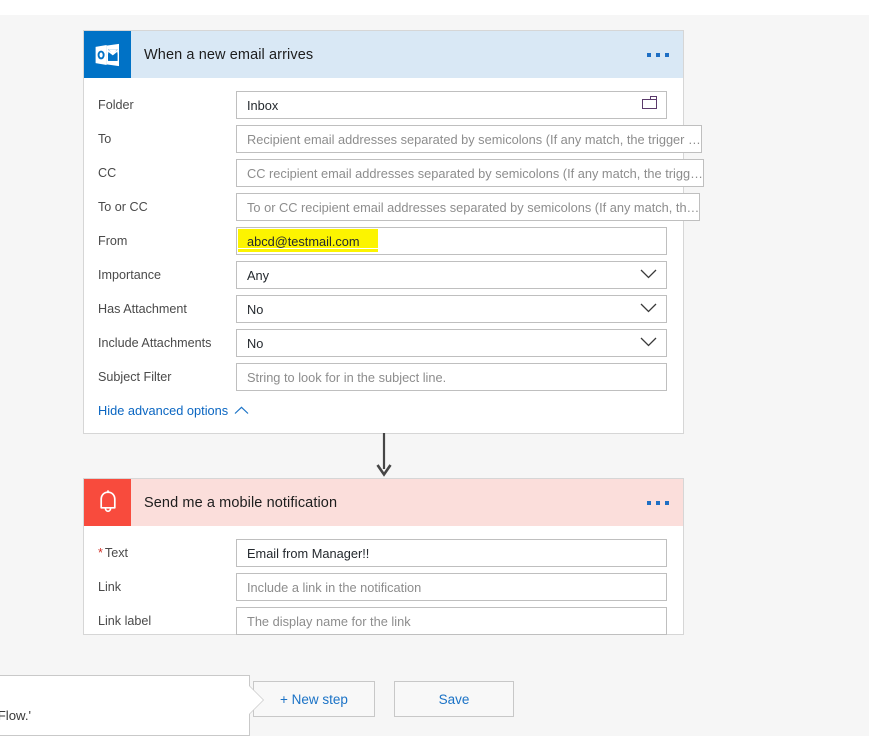 This screenshot has width=869, height=736. What do you see at coordinates (100, 553) in the screenshot?
I see `required-asterisk: *` at bounding box center [100, 553].